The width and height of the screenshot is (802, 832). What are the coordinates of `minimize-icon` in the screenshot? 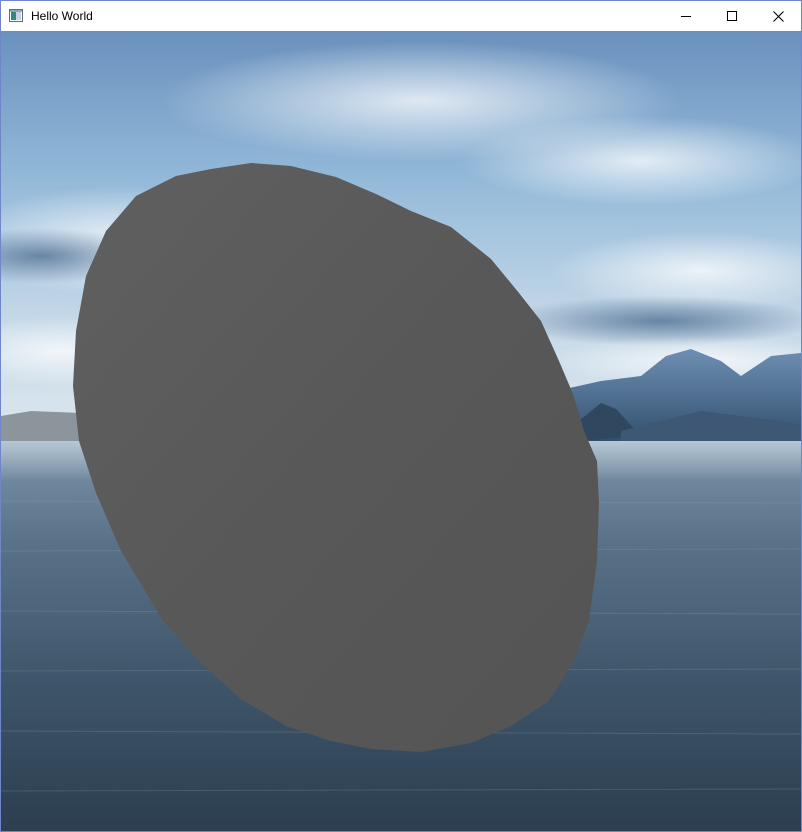 It's located at (686, 16).